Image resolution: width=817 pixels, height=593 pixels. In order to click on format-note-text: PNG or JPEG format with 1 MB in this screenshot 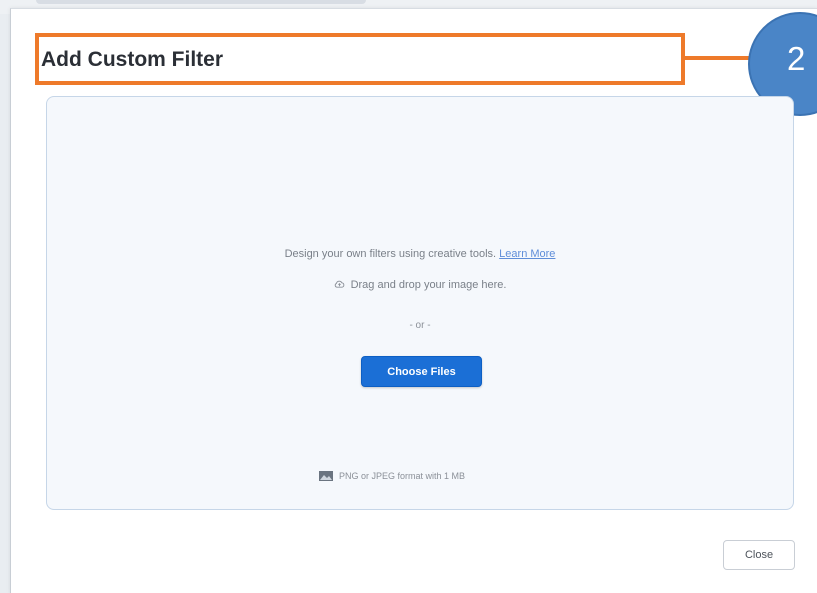, I will do `click(402, 476)`.